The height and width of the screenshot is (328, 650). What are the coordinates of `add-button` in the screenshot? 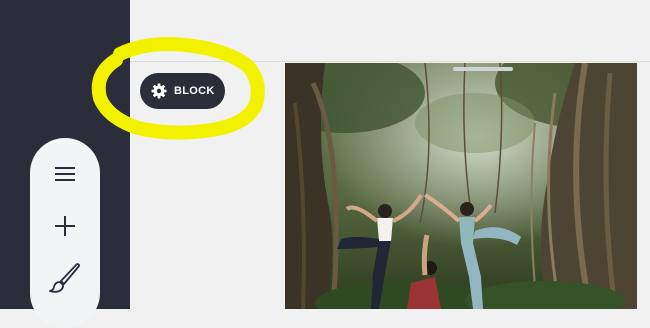 It's located at (65, 226).